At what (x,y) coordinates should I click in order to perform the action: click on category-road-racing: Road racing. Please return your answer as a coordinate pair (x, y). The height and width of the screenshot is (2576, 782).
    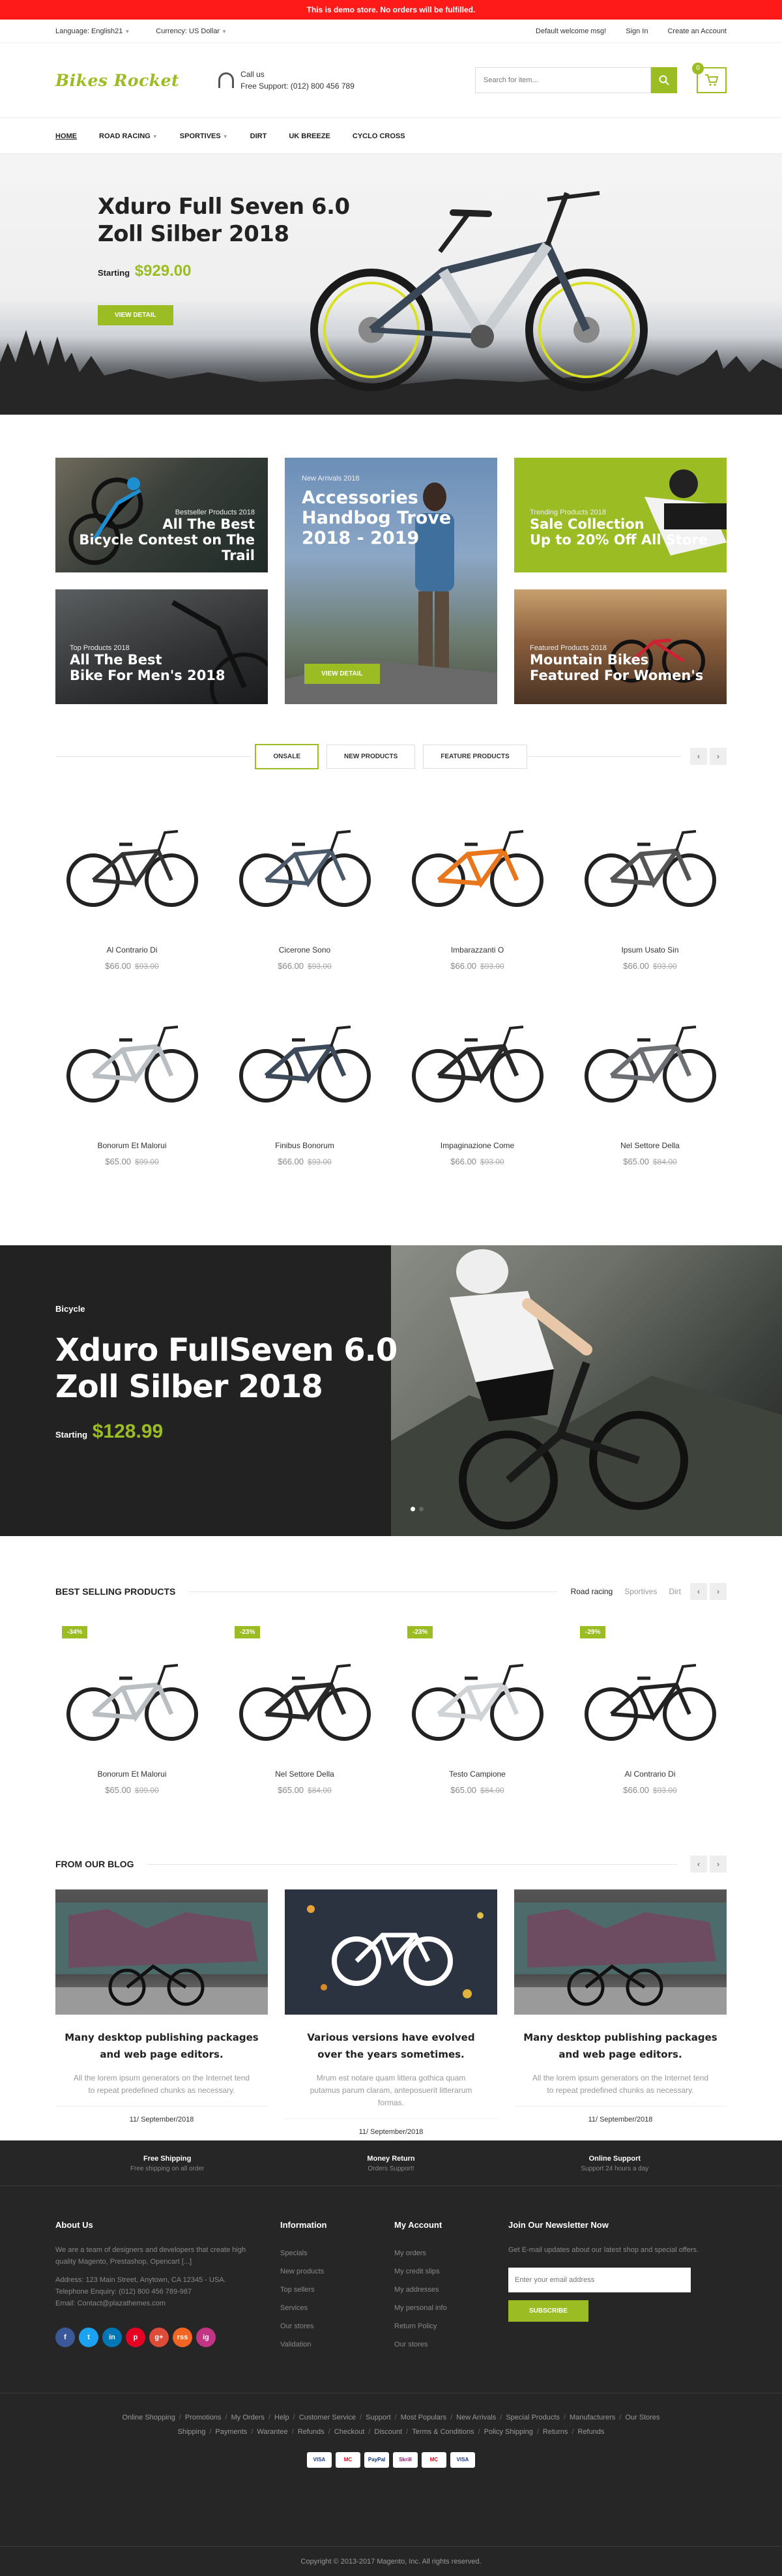
    Looking at the image, I should click on (592, 1591).